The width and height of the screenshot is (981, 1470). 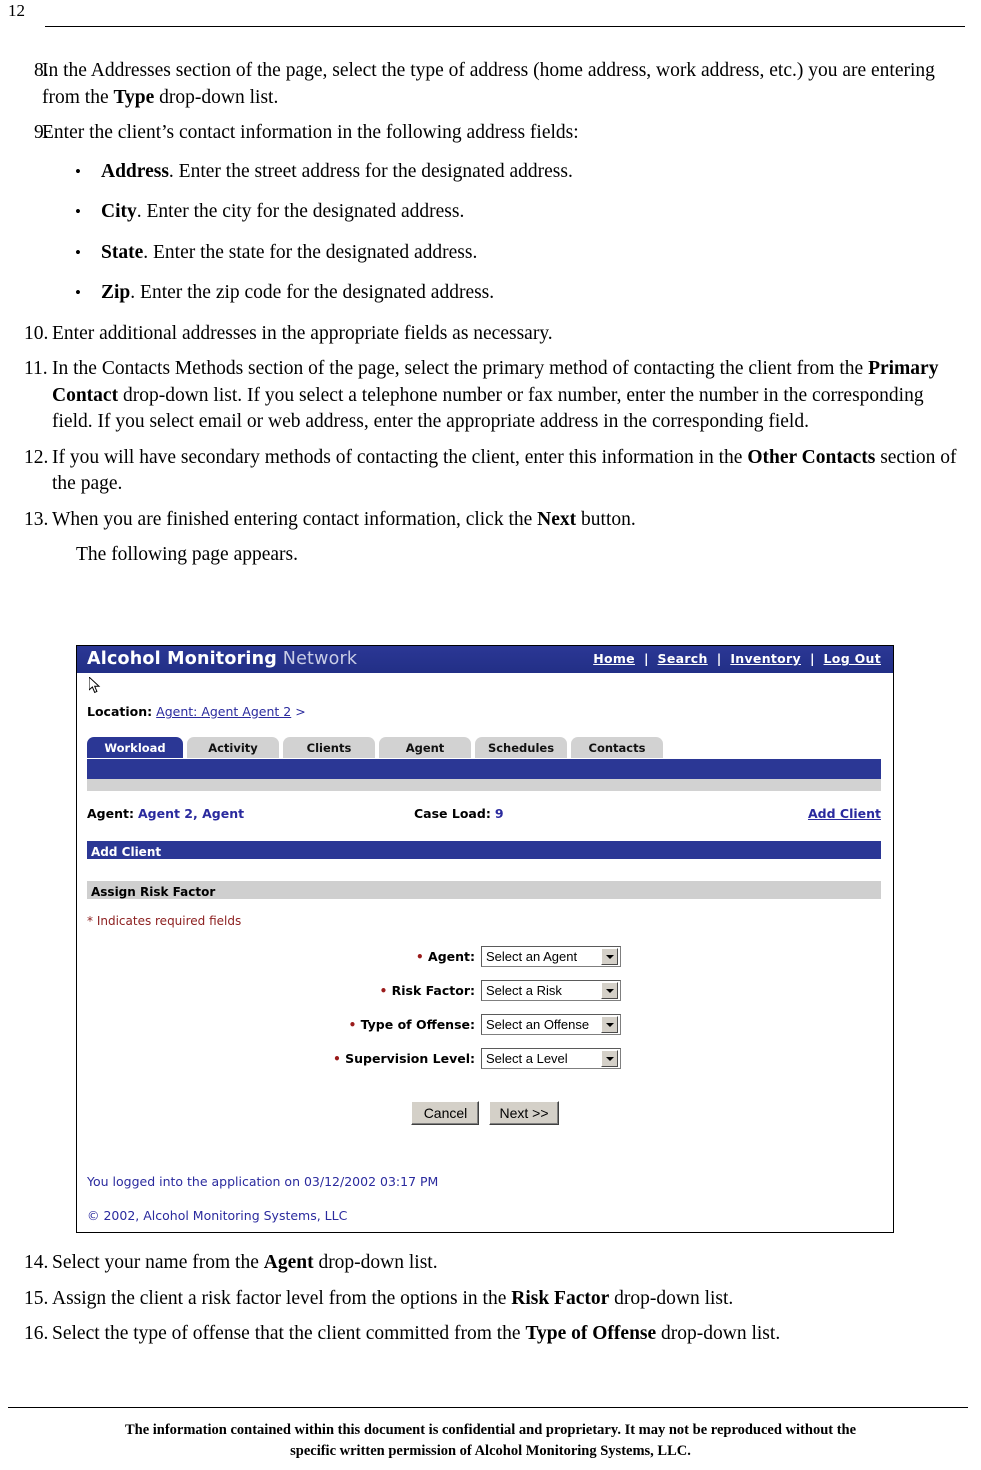 I want to click on list-item-term: Address, so click(x=135, y=171).